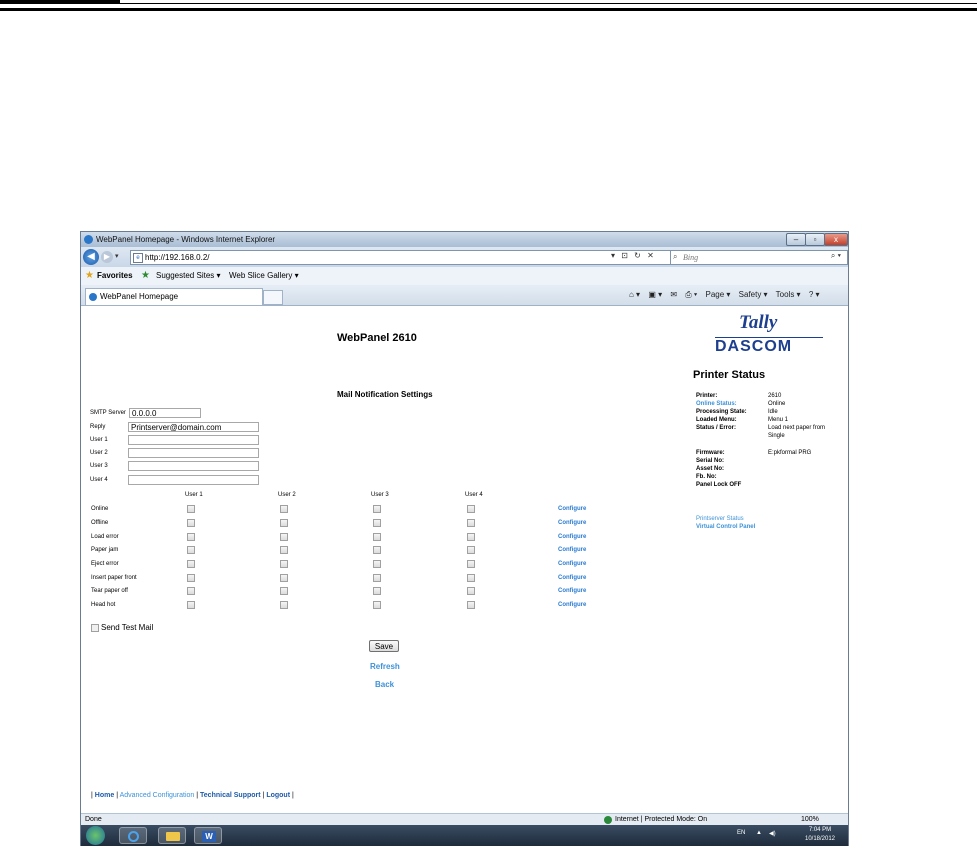 Image resolution: width=977 pixels, height=846 pixels. I want to click on checkbox-eject-error-user1, so click(191, 564).